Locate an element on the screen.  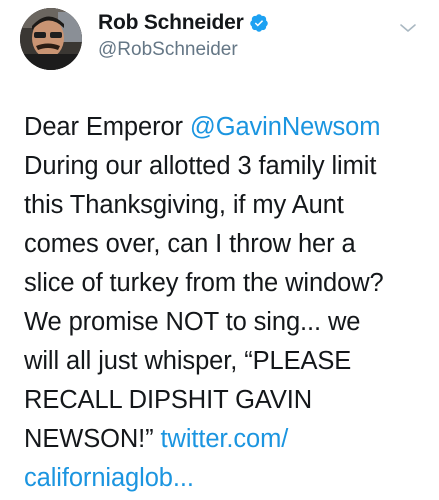
profile-photo-icon is located at coordinates (51, 39).